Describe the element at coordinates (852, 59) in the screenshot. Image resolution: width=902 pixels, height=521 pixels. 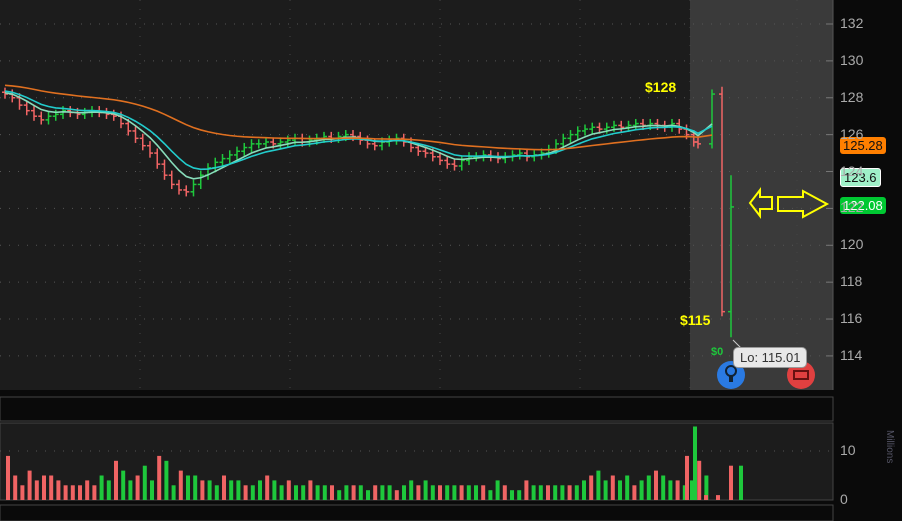
I see `price-tick-label: 130` at that location.